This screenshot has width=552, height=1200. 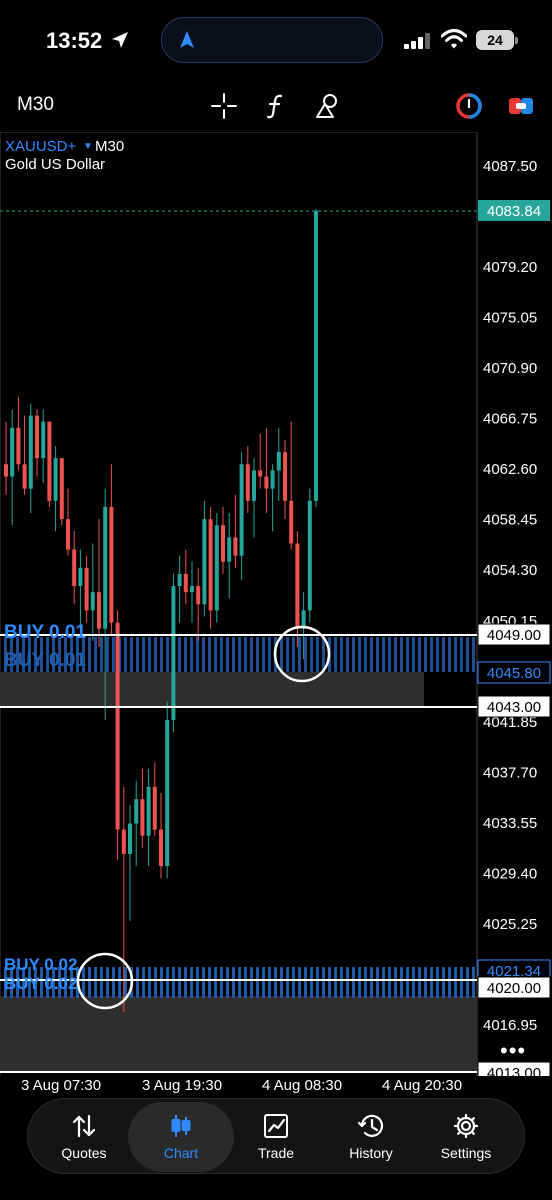 I want to click on order-label-2-shadow: BUY 0.02, so click(x=40, y=983).